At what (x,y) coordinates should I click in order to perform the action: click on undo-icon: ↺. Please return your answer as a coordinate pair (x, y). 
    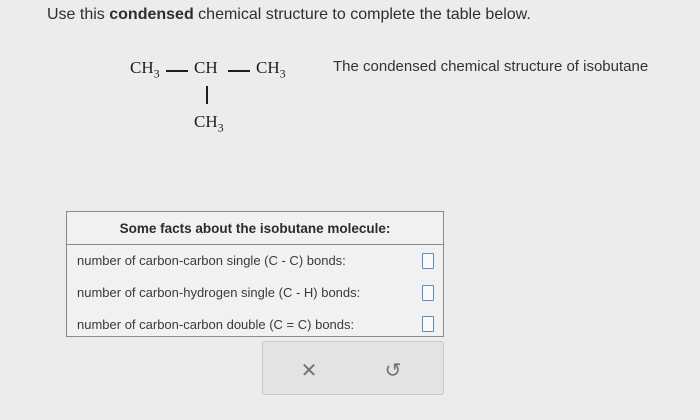
    Looking at the image, I should click on (393, 370).